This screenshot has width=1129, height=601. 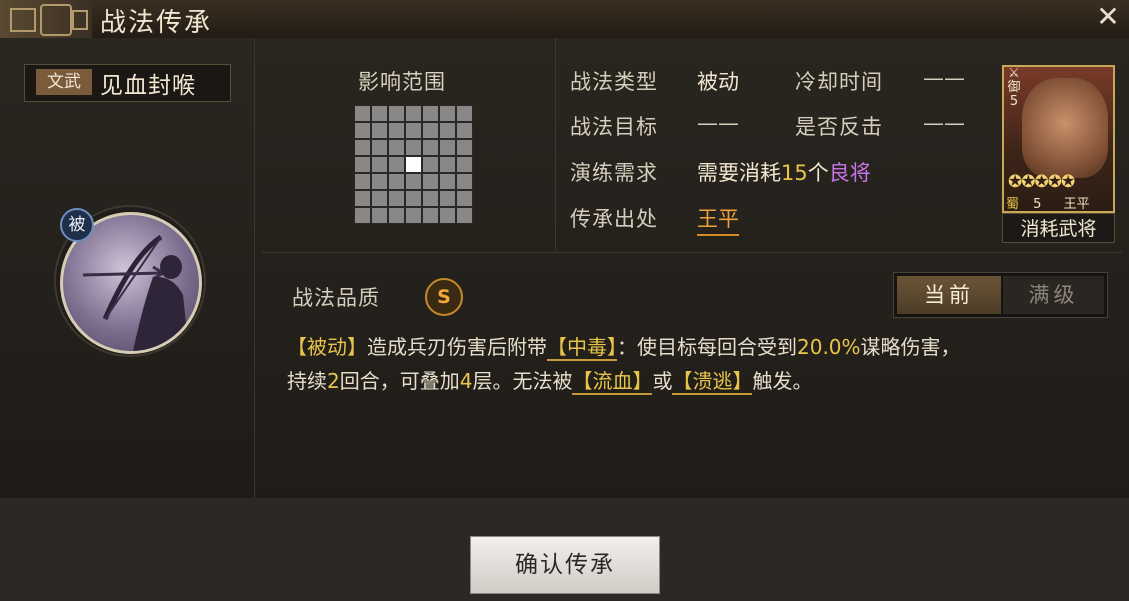 What do you see at coordinates (336, 298) in the screenshot?
I see `quality-label: 战法品质` at bounding box center [336, 298].